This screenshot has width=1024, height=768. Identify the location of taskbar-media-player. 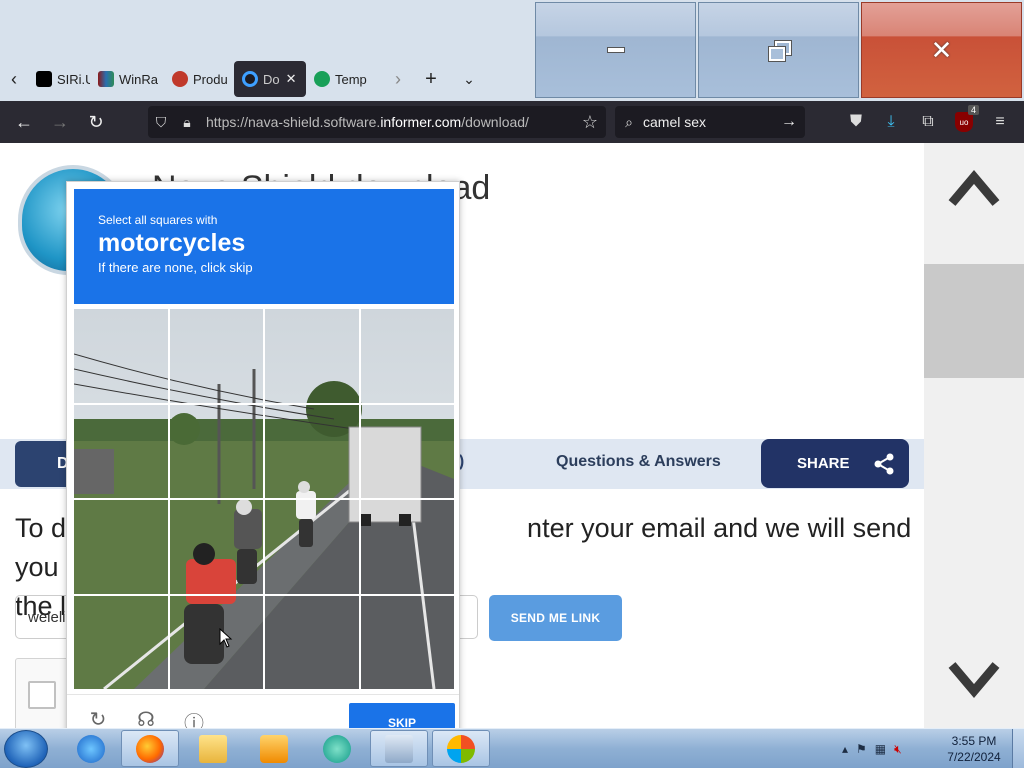
(274, 748).